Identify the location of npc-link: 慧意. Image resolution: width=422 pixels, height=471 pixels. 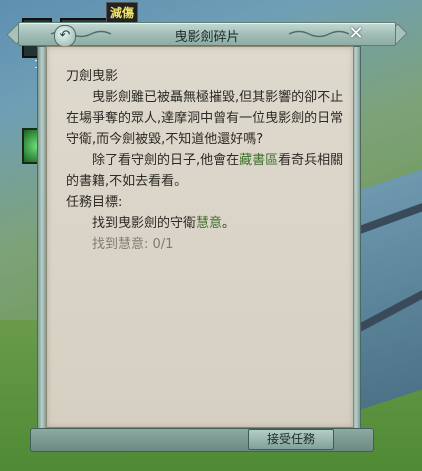
(209, 223).